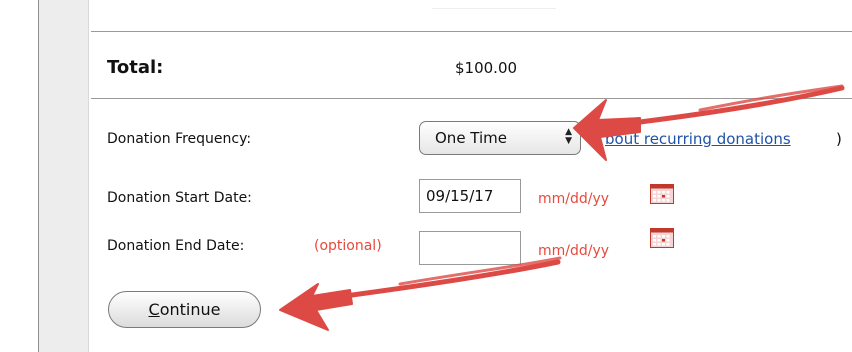 The height and width of the screenshot is (352, 852). I want to click on start-date-format-hint: mm/dd/yy, so click(574, 199).